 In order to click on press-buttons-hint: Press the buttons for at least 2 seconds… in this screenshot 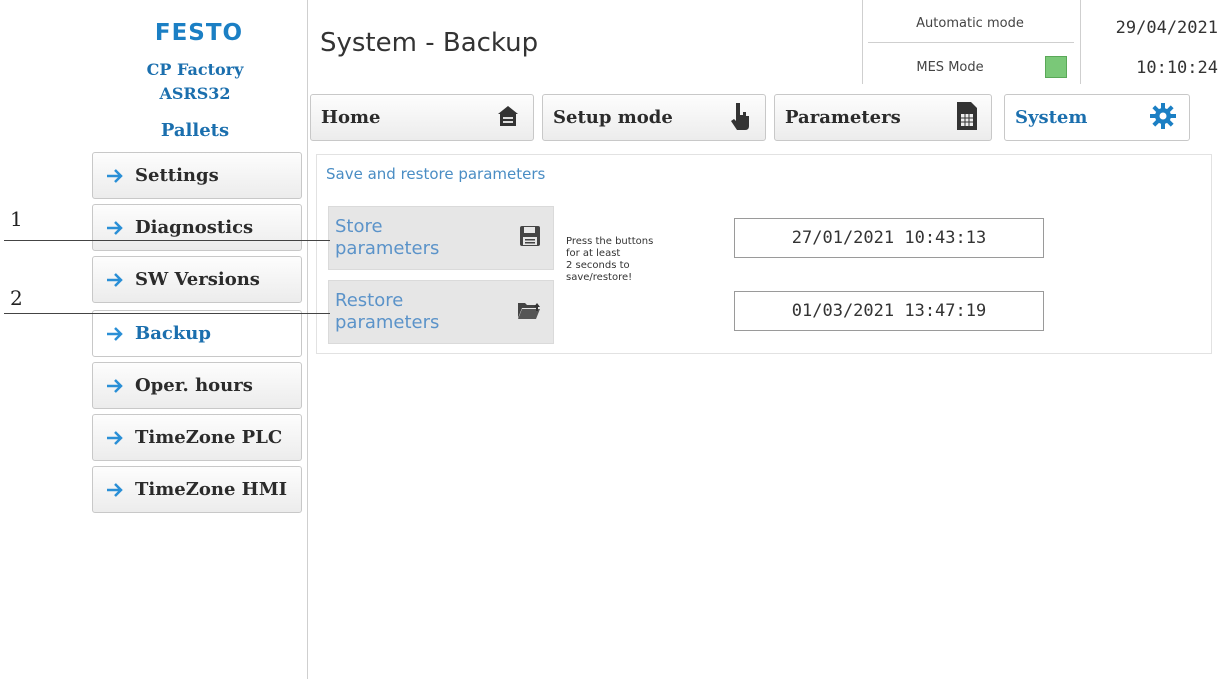, I will do `click(610, 259)`.